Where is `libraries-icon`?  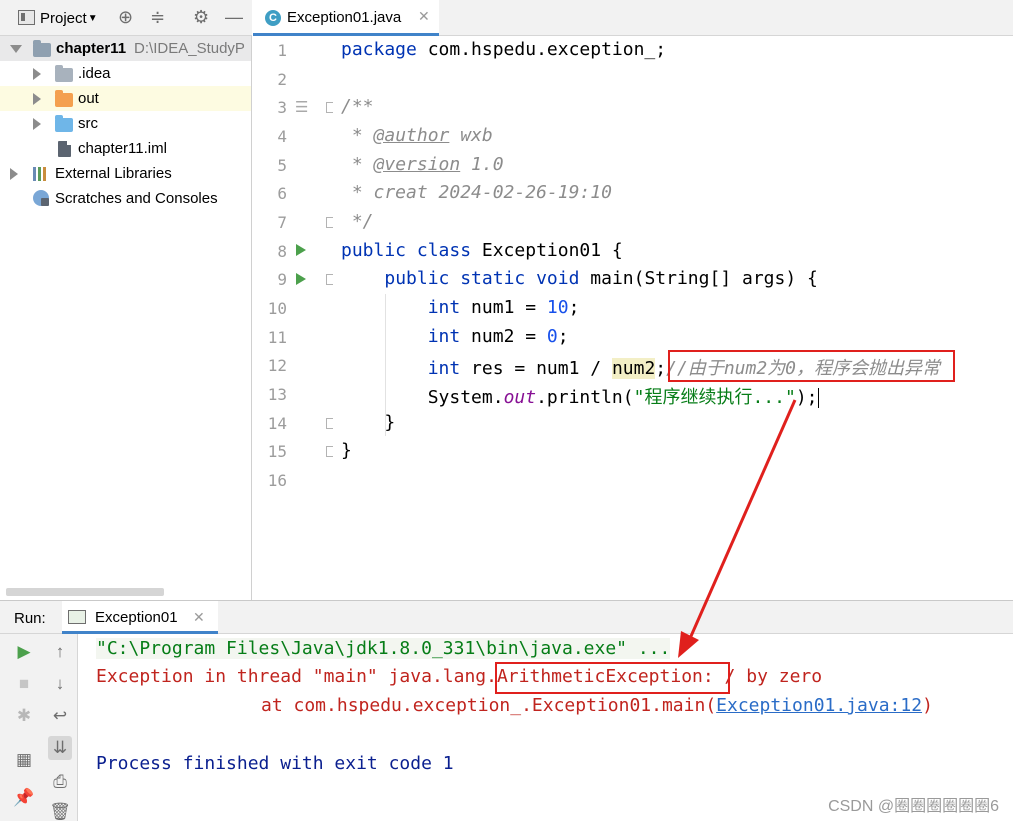 libraries-icon is located at coordinates (42, 174).